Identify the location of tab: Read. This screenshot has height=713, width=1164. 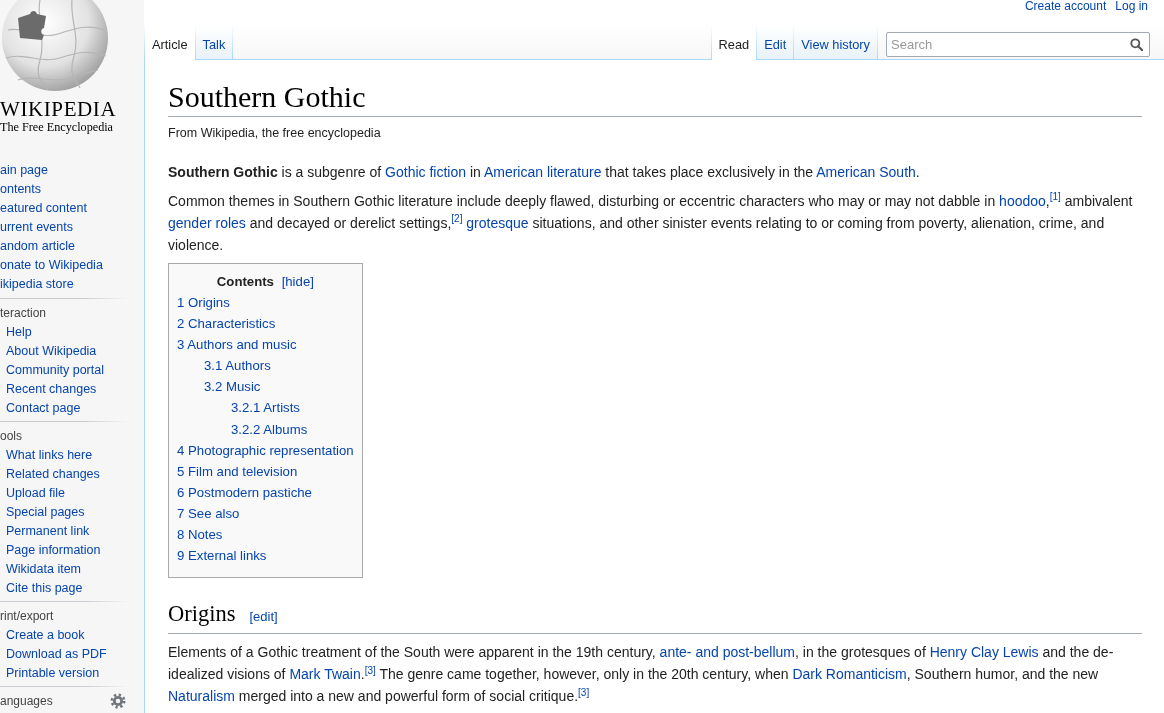
(733, 42).